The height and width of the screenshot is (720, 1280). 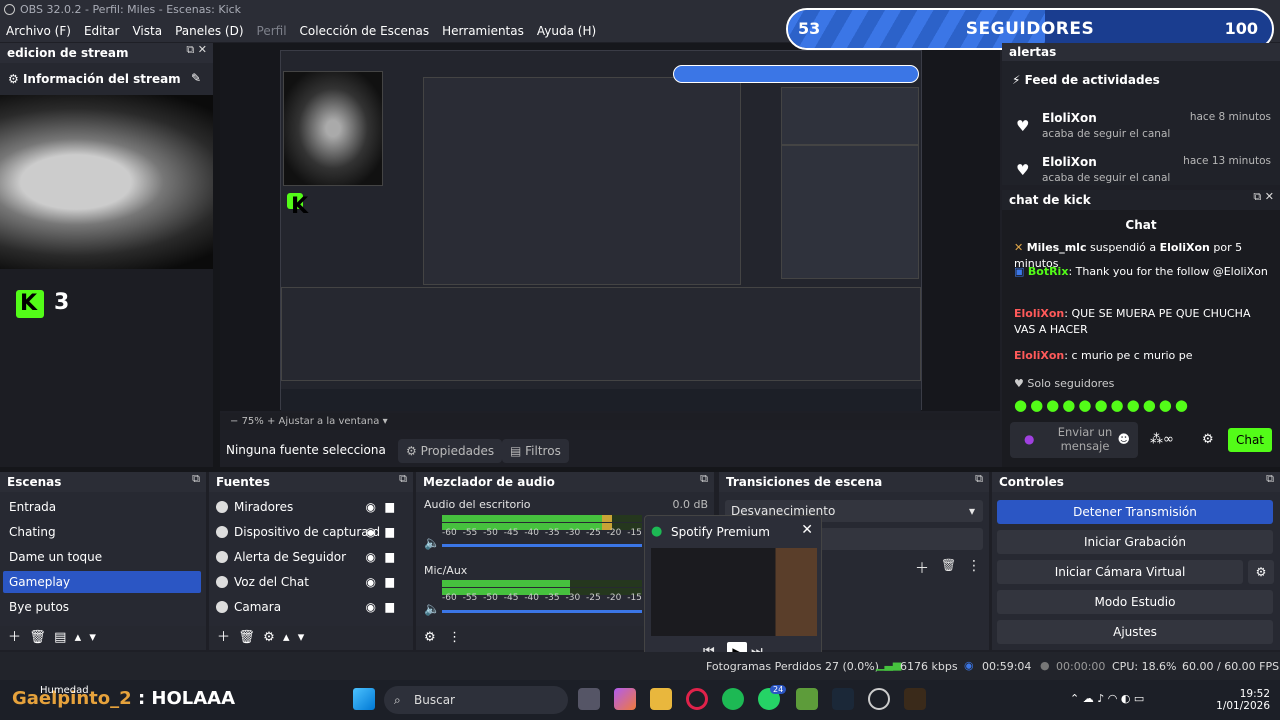 I want to click on steam-icon, so click(x=843, y=699).